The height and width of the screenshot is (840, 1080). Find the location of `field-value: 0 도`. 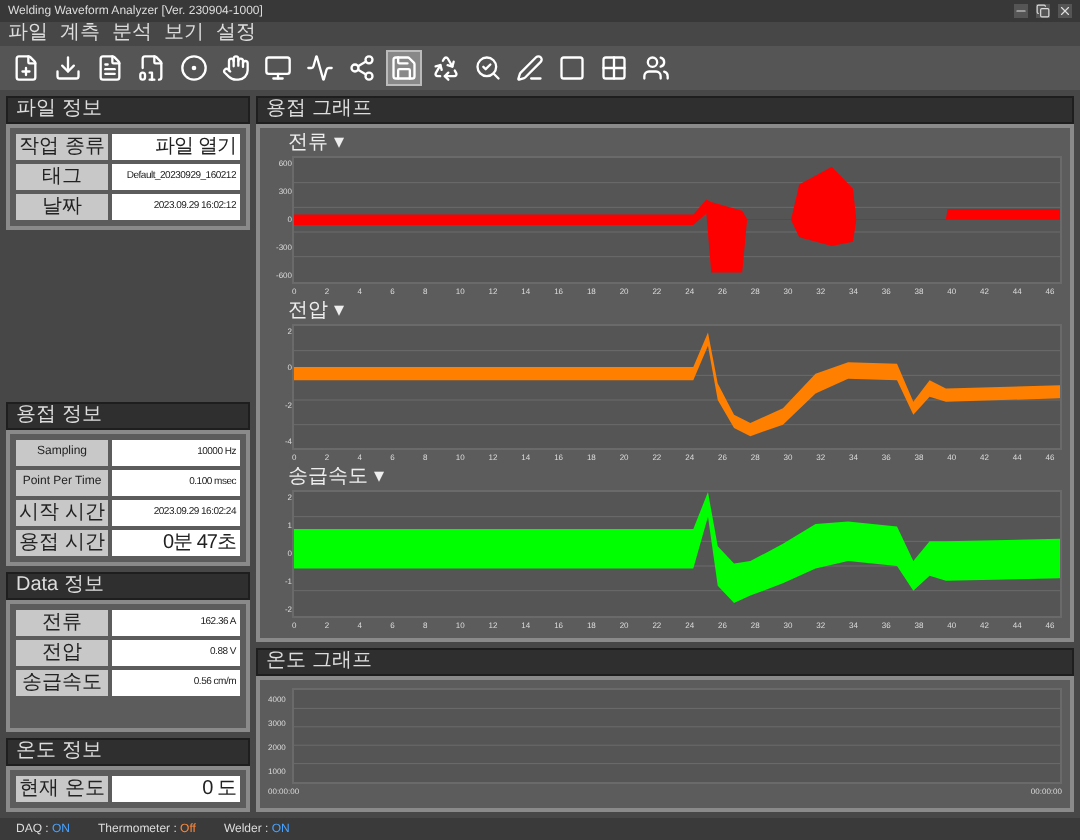

field-value: 0 도 is located at coordinates (176, 789).